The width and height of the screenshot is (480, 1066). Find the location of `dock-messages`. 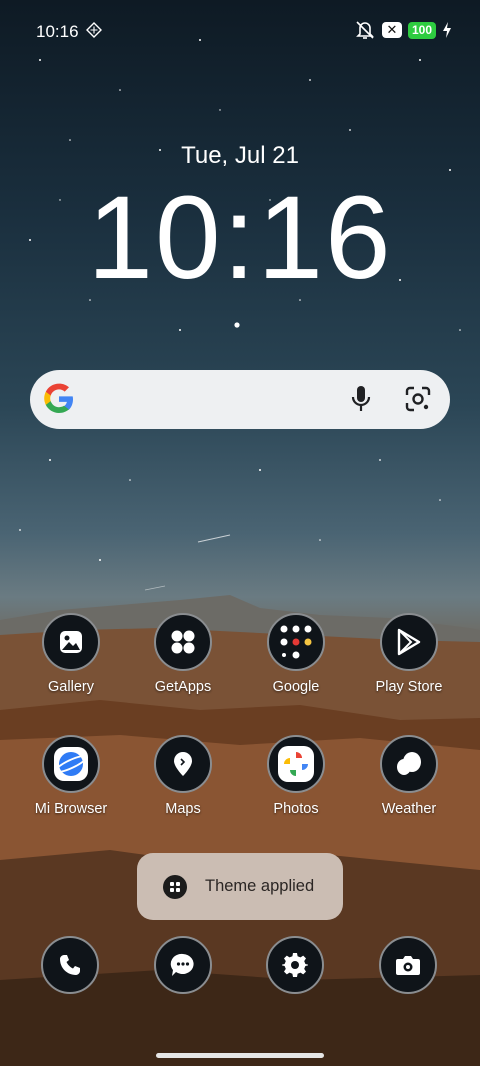

dock-messages is located at coordinates (183, 965).